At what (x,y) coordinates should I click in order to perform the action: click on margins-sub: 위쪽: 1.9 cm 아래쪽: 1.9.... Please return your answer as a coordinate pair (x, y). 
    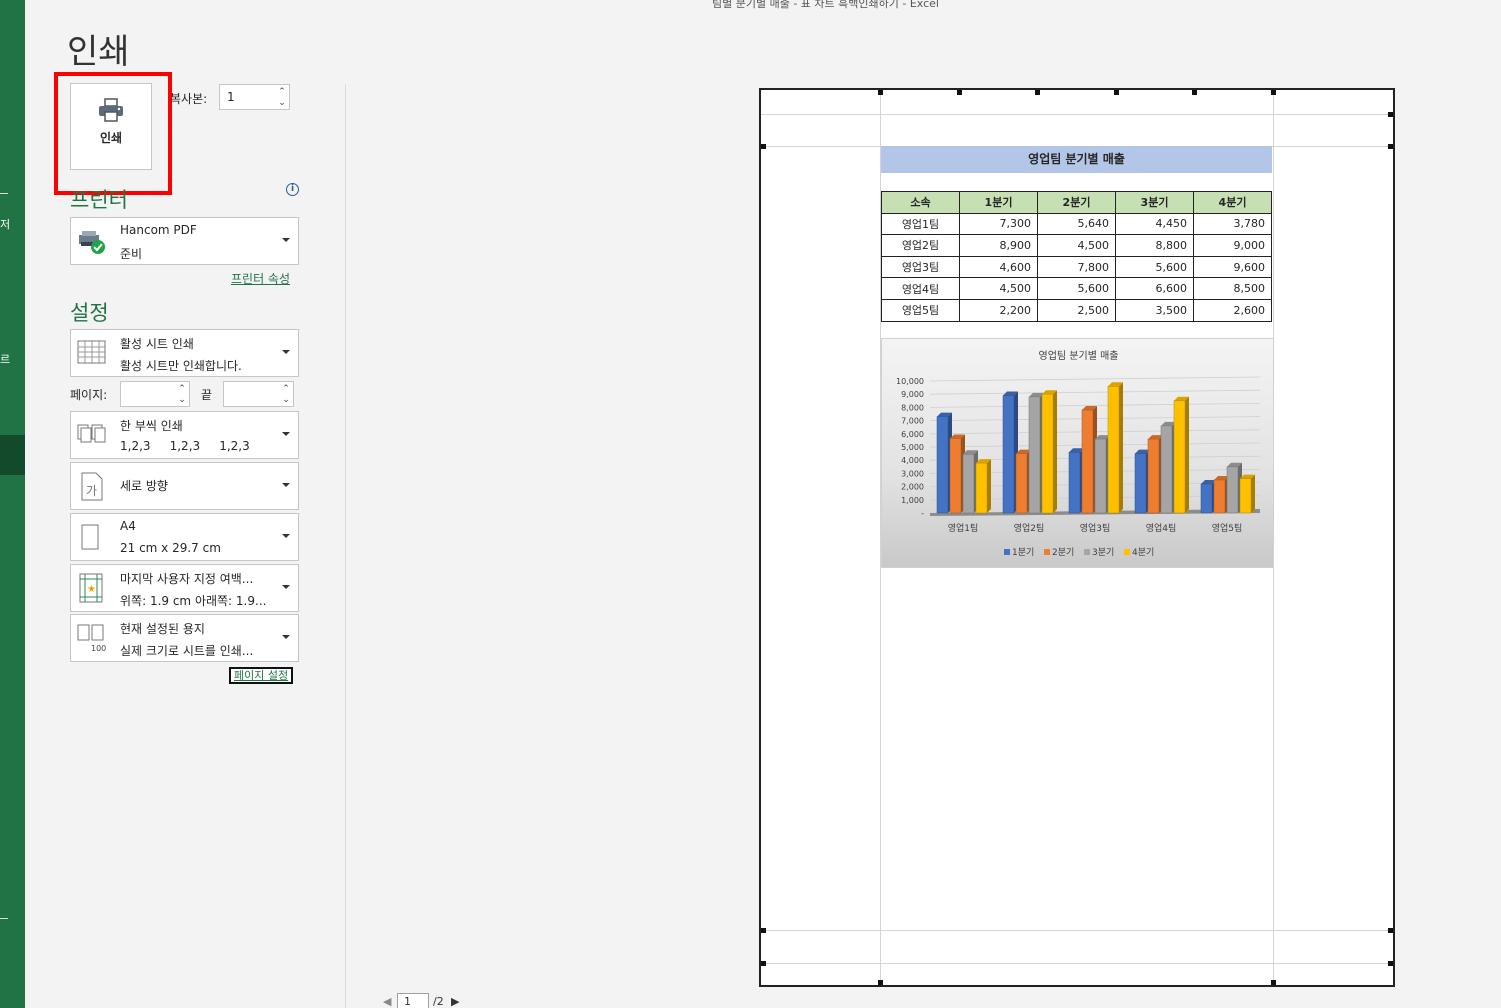
    Looking at the image, I should click on (193, 601).